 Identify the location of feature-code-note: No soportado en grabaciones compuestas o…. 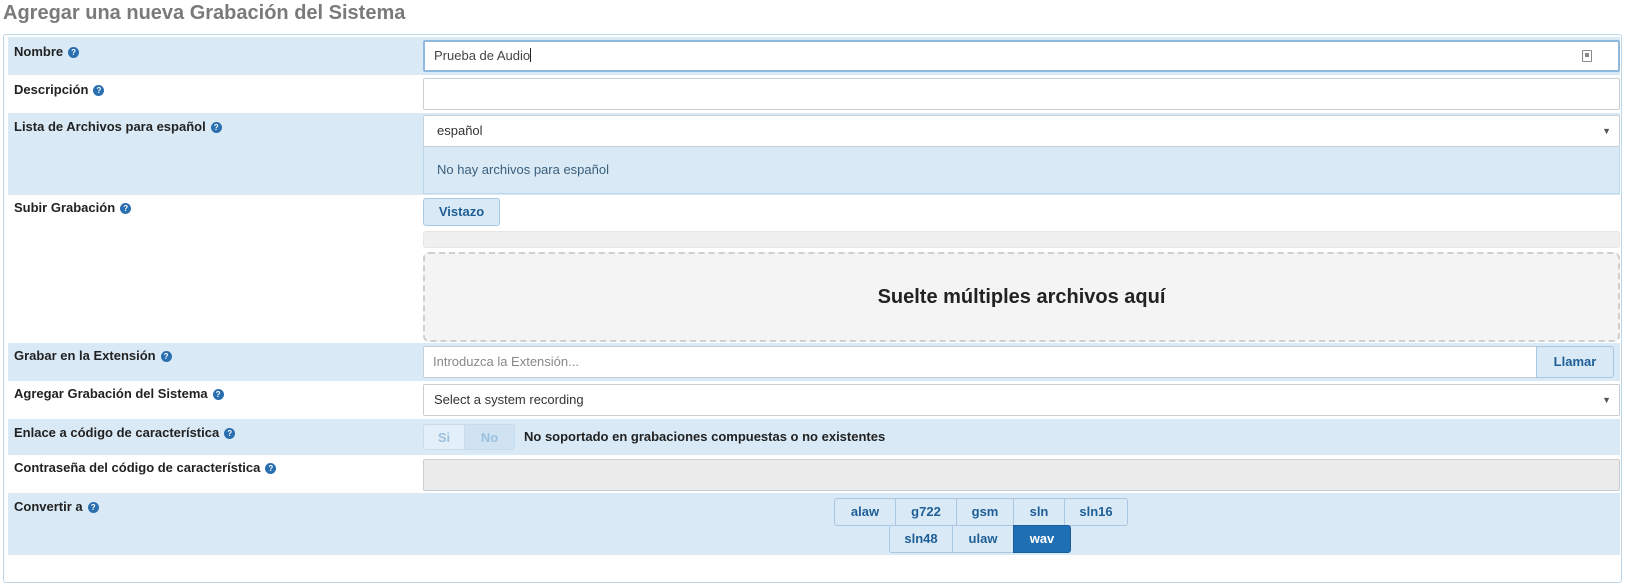
(705, 436).